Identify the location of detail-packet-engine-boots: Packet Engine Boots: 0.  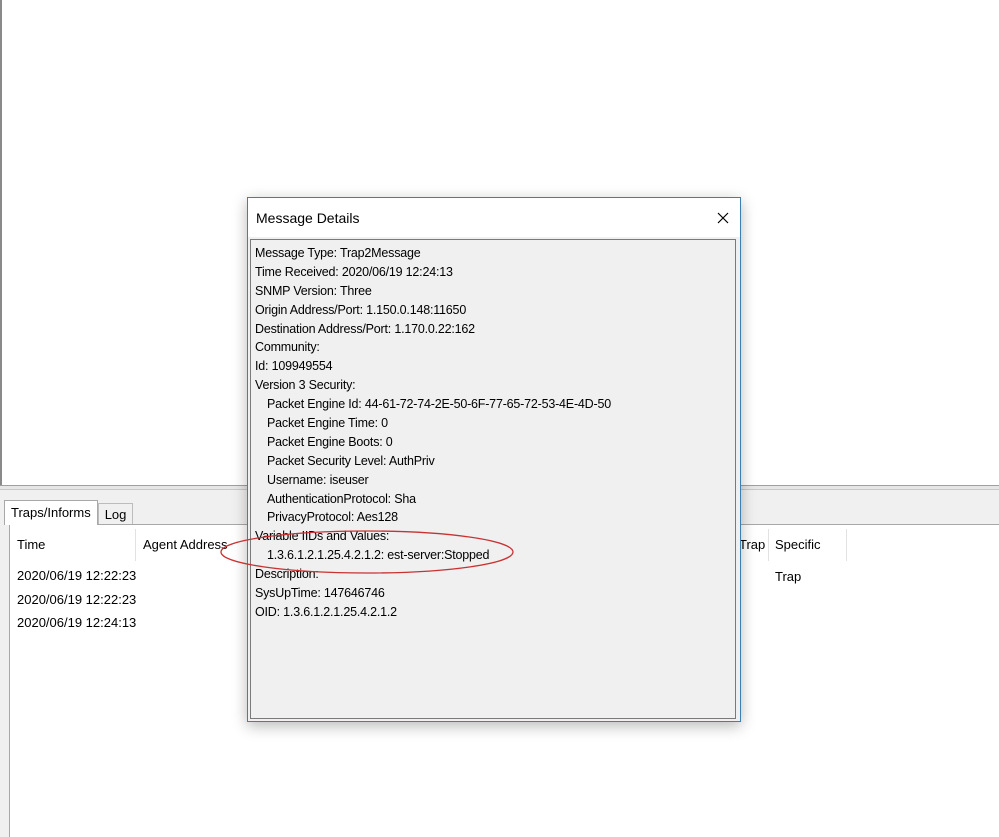
(330, 441).